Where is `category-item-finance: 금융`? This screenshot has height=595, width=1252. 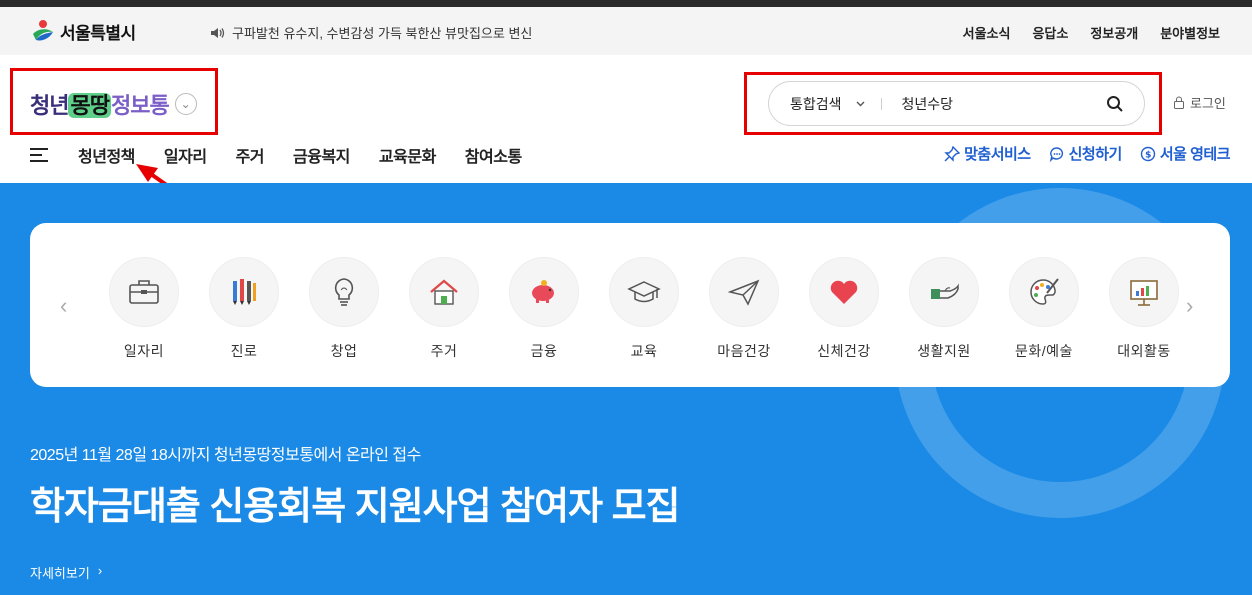
category-item-finance: 금융 is located at coordinates (544, 309).